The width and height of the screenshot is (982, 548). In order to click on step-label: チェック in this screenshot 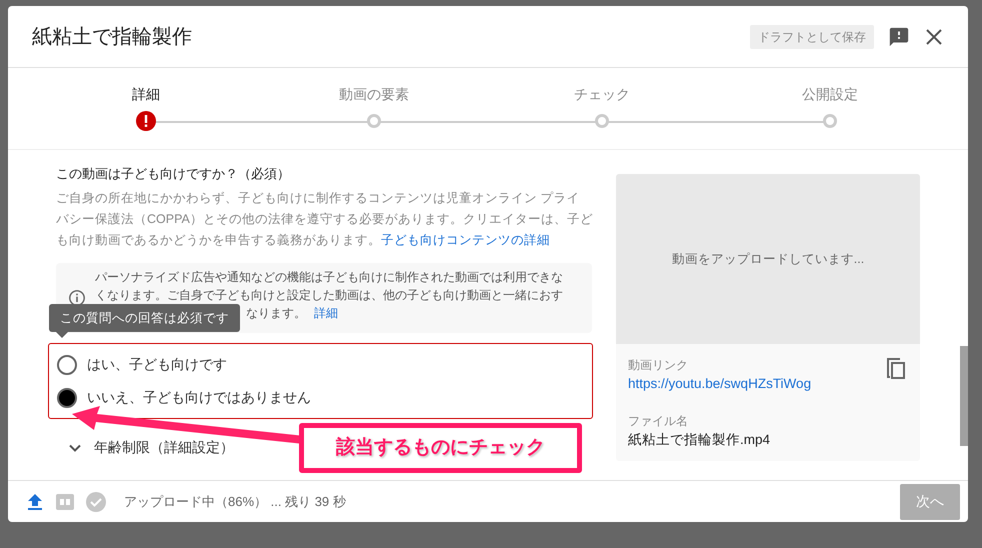, I will do `click(602, 95)`.